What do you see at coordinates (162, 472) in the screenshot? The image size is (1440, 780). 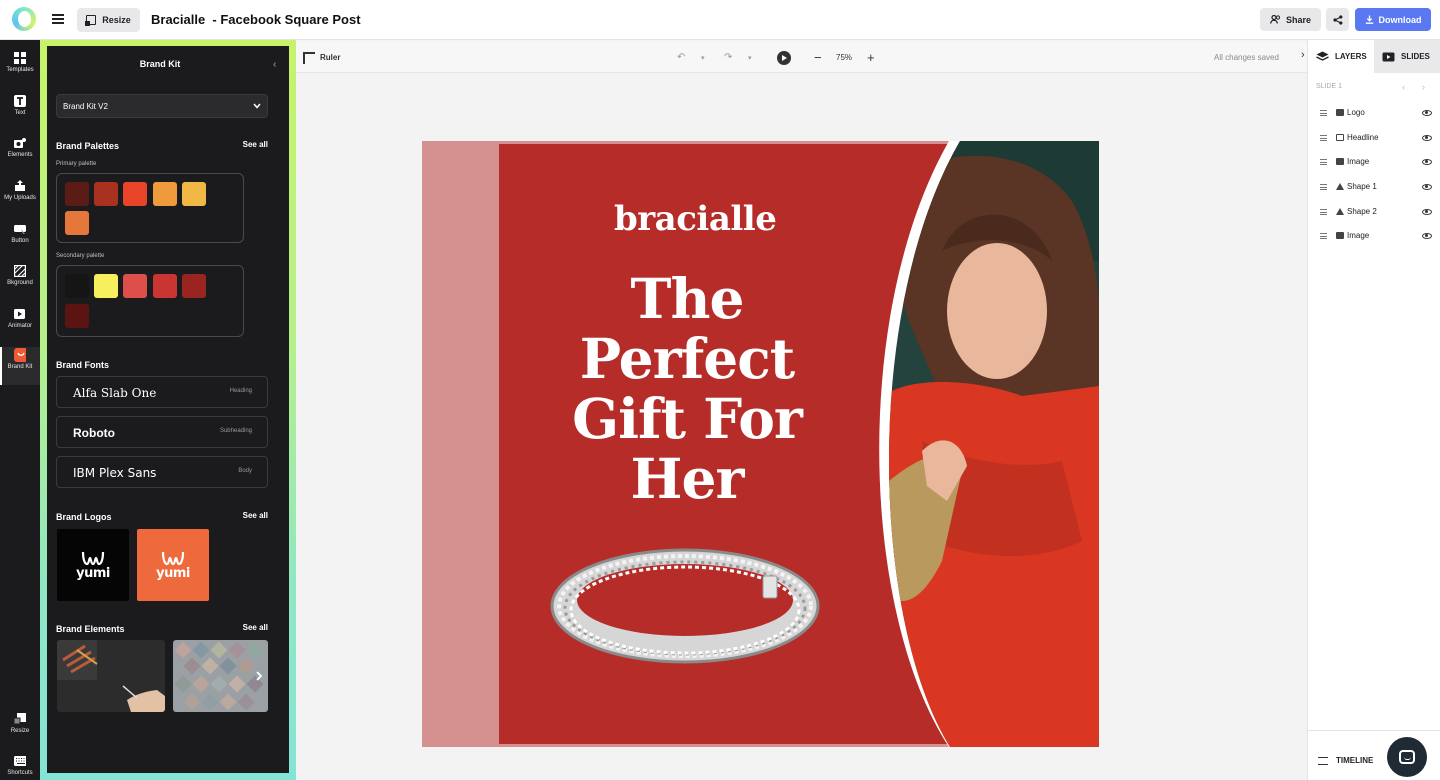 I see `font-row-body: IBM Plex Sans Body` at bounding box center [162, 472].